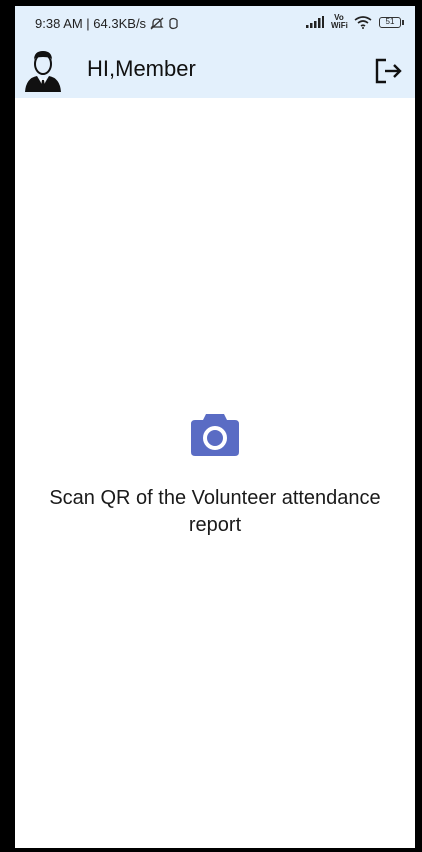  I want to click on greeting-title: HI,Member, so click(141, 68).